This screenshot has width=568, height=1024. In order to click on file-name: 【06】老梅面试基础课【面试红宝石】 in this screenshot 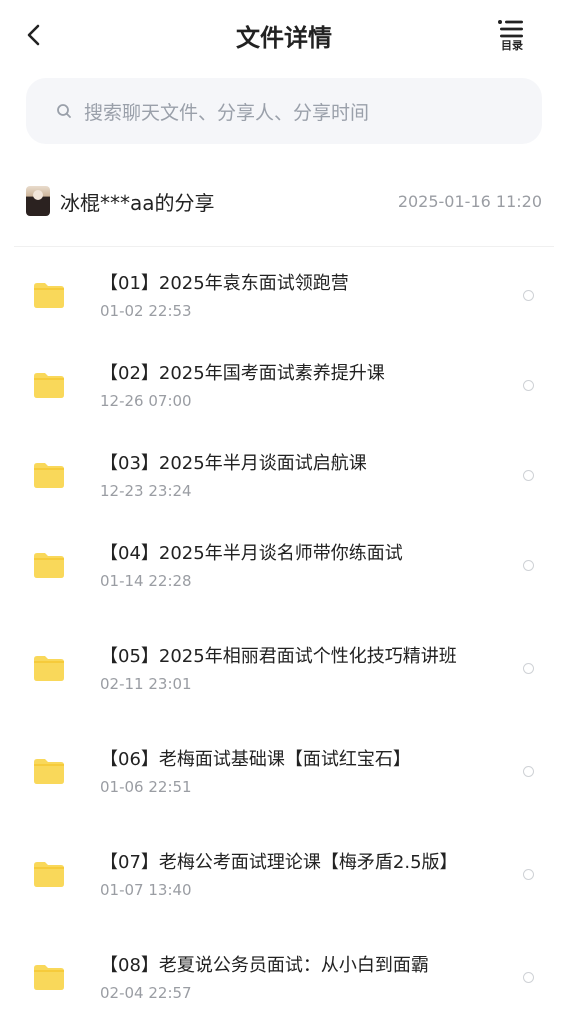, I will do `click(255, 759)`.